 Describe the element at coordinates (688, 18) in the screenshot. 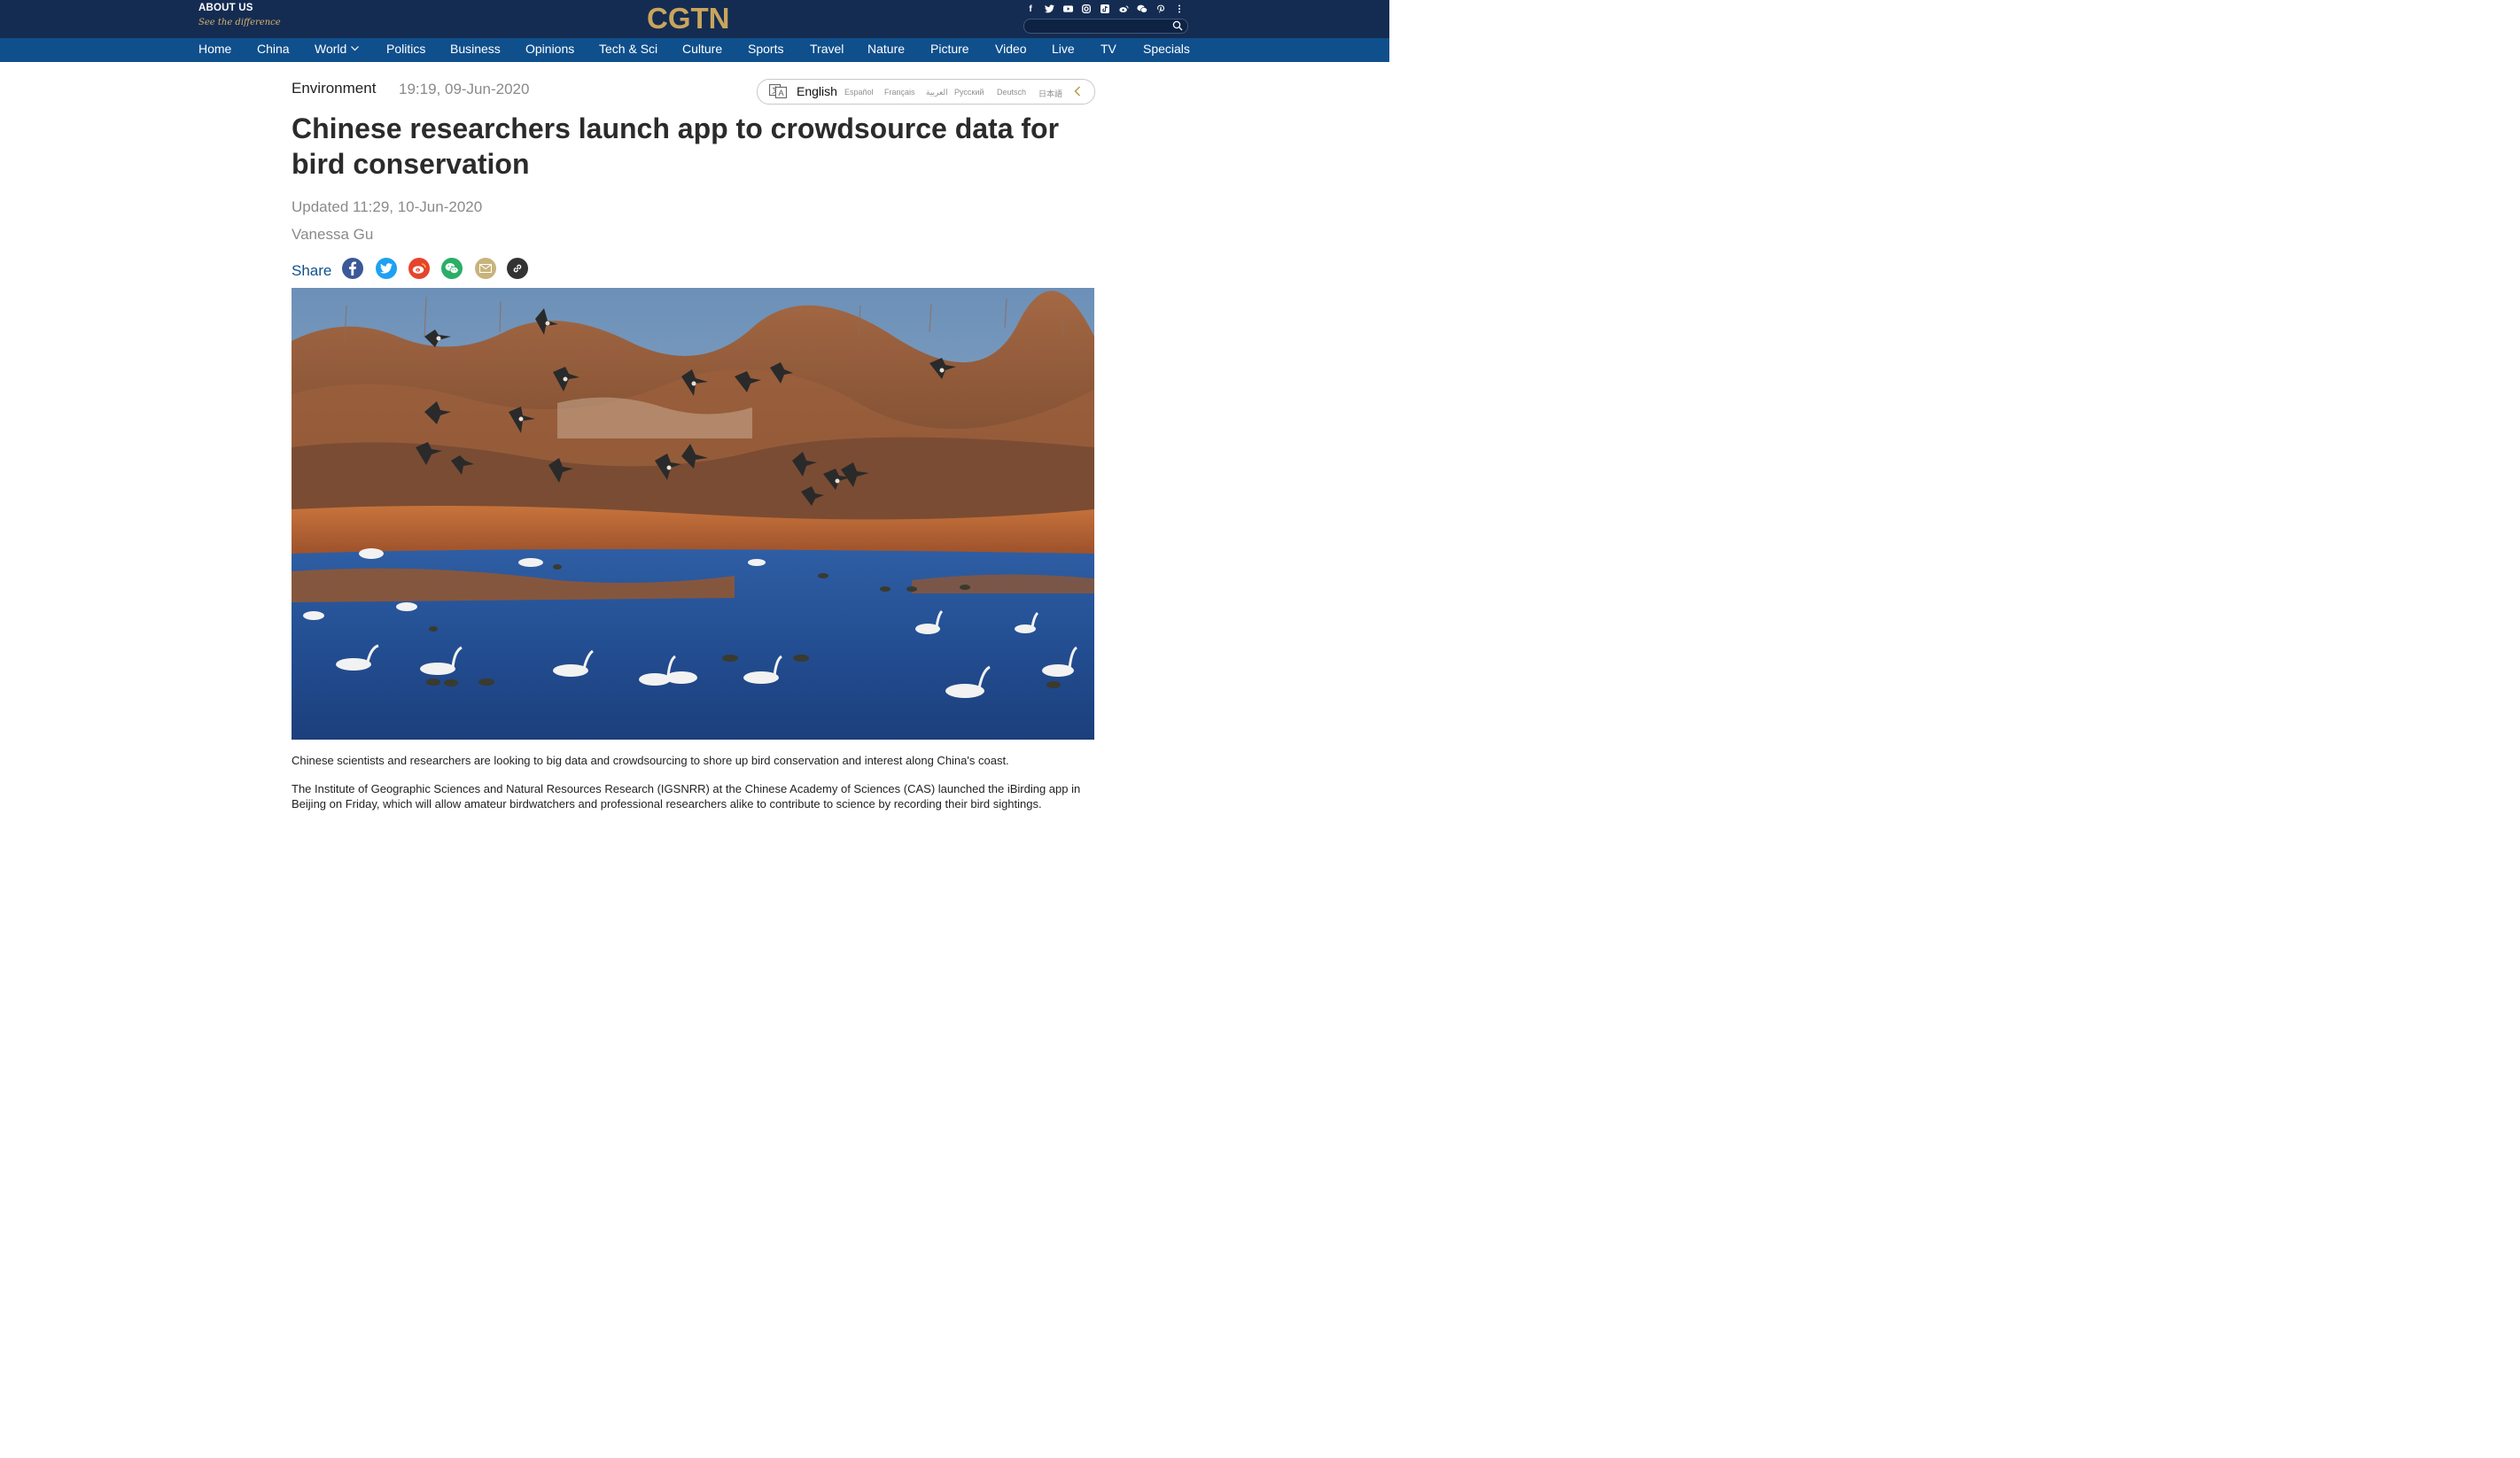

I see `cgtn-logo: CGTN` at that location.